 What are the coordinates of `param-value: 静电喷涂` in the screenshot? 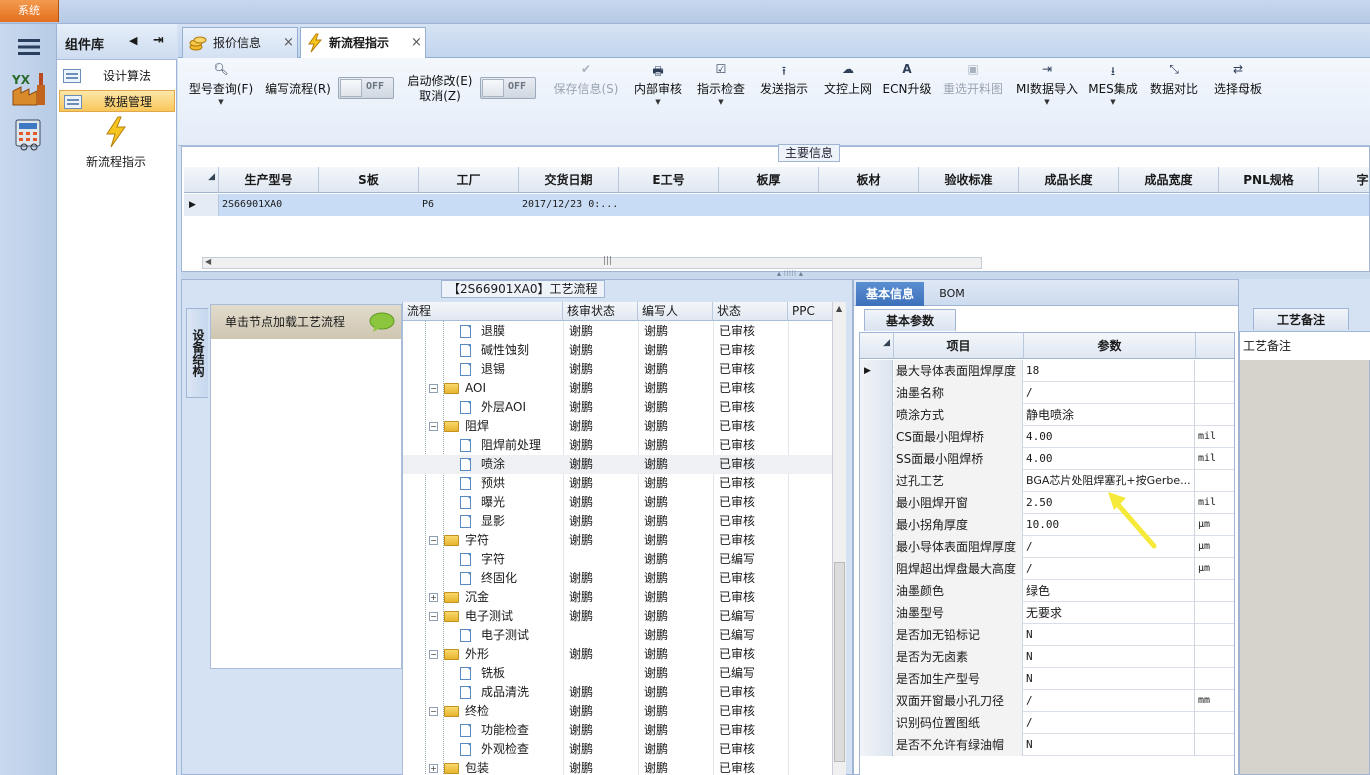 It's located at (1109, 415).